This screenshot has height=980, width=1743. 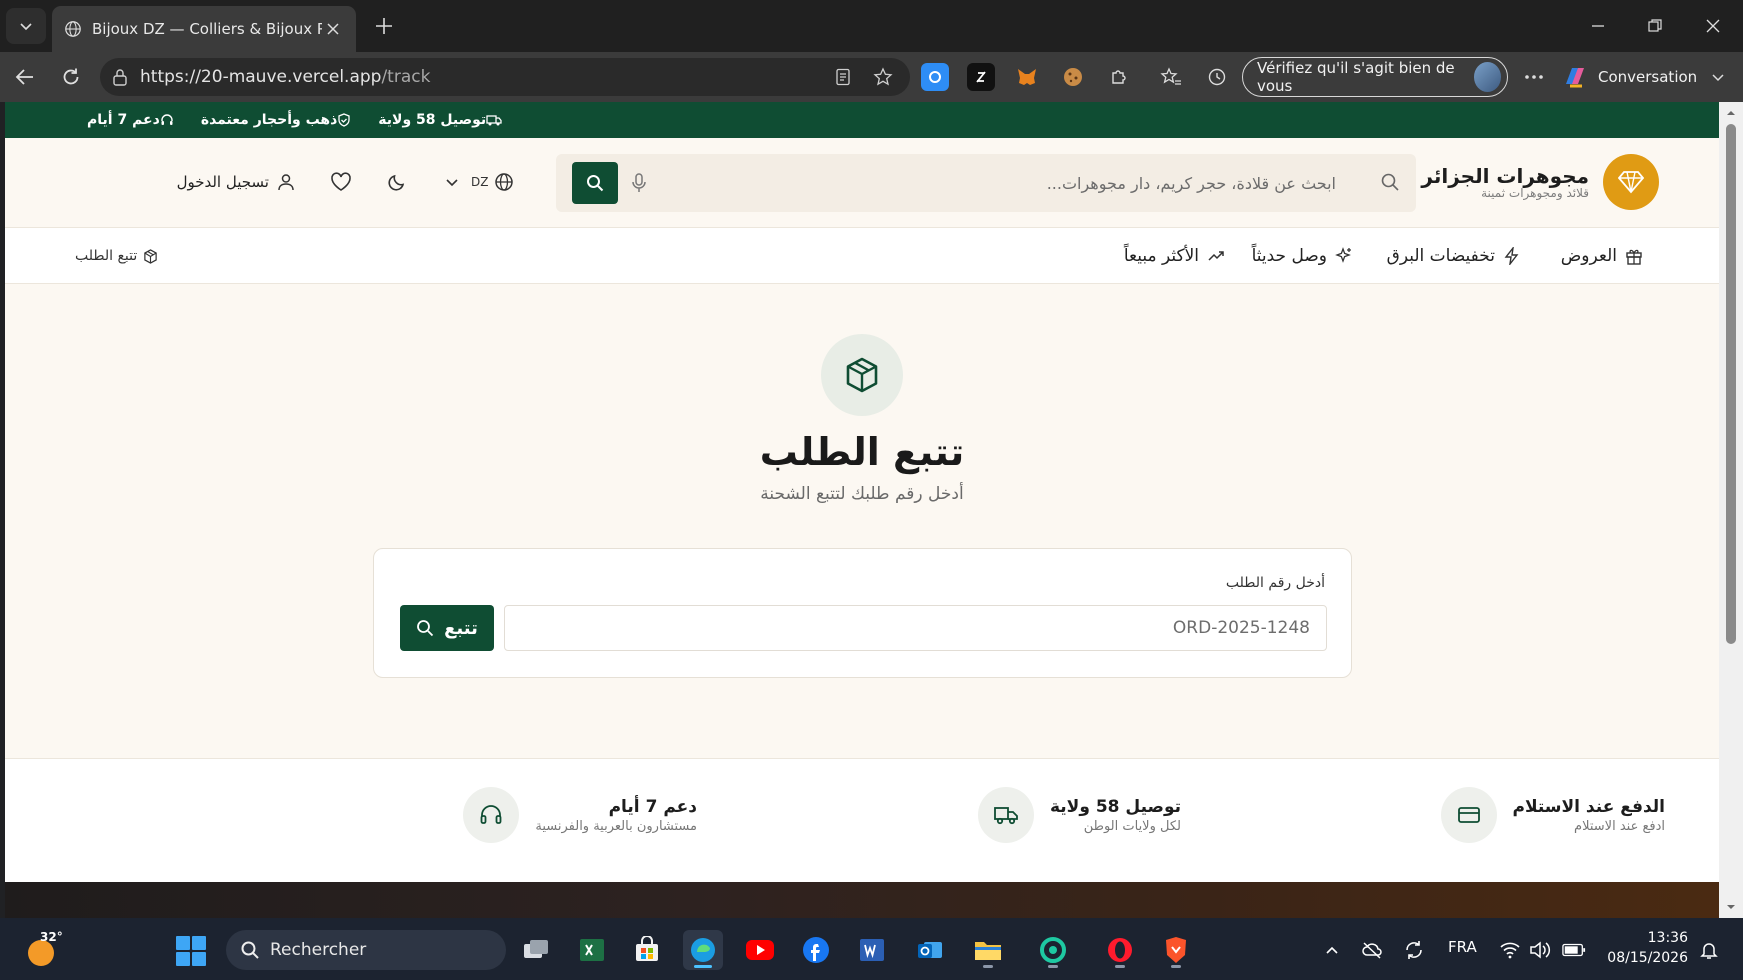 What do you see at coordinates (191, 951) in the screenshot?
I see `start-button` at bounding box center [191, 951].